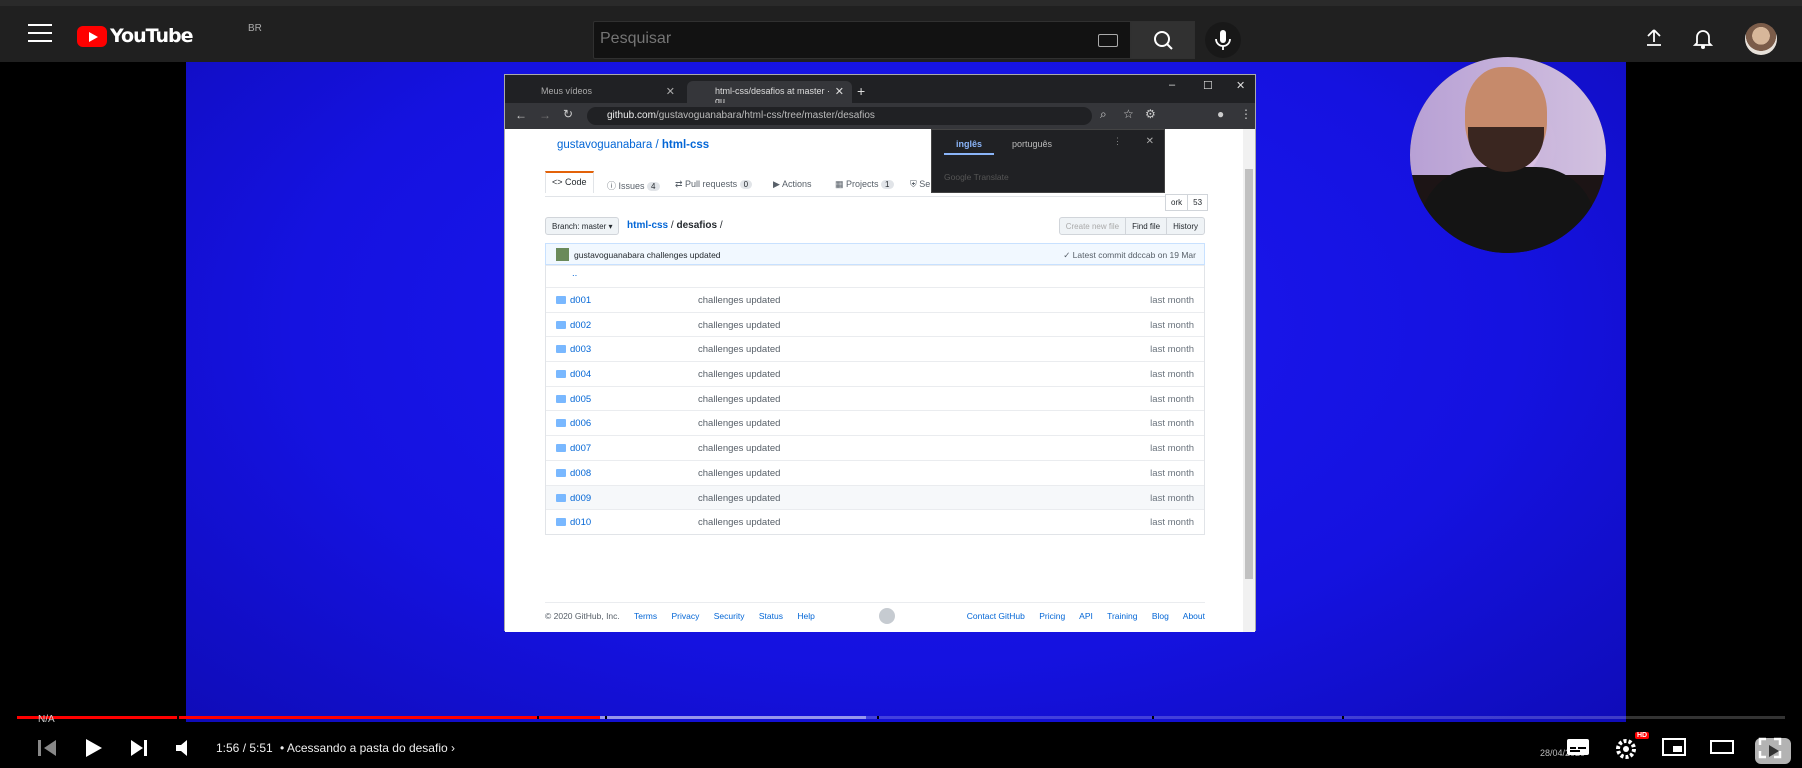 This screenshot has height=768, width=1802. I want to click on next-icon, so click(139, 748).